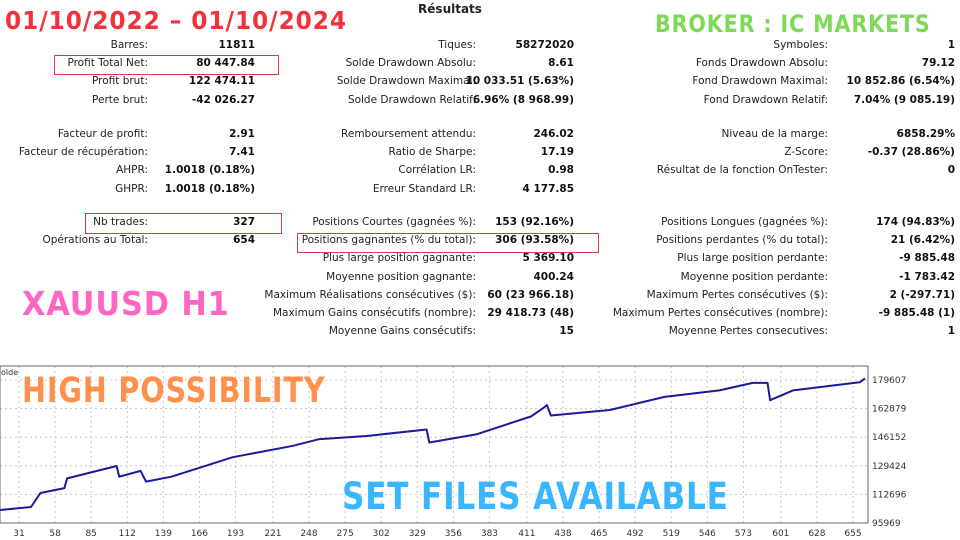 Image resolution: width=960 pixels, height=540 pixels. What do you see at coordinates (548, 258) in the screenshot?
I see `plus-large-position-gagnante-value: 5 369.10` at bounding box center [548, 258].